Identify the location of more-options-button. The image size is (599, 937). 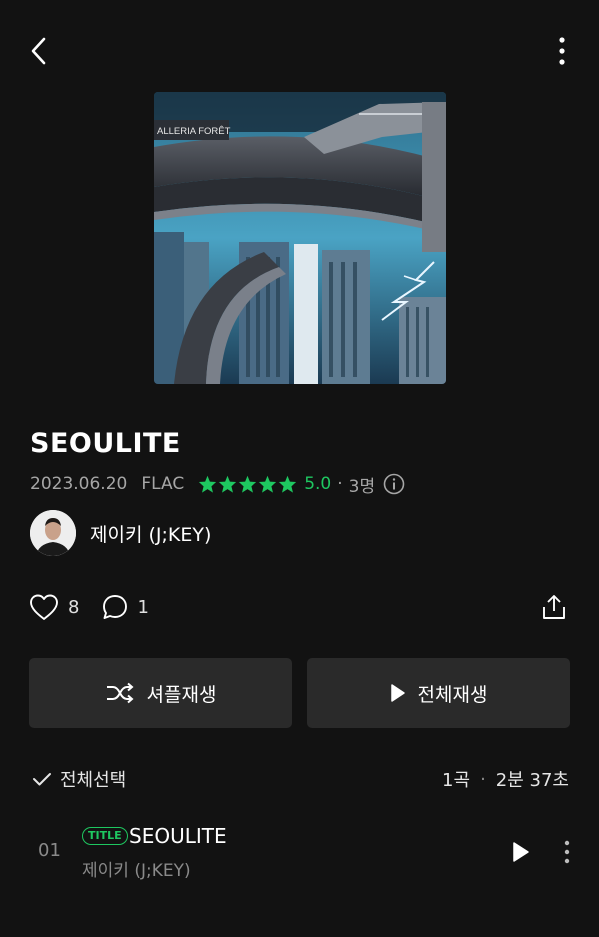
(562, 51).